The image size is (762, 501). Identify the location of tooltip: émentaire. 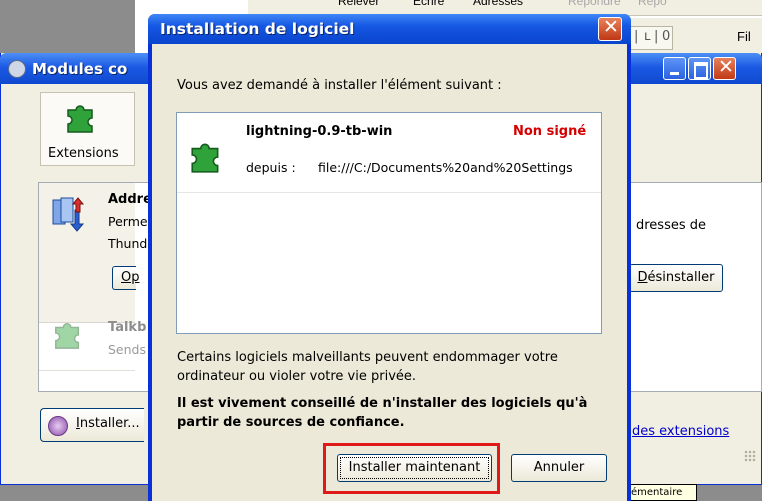
(662, 492).